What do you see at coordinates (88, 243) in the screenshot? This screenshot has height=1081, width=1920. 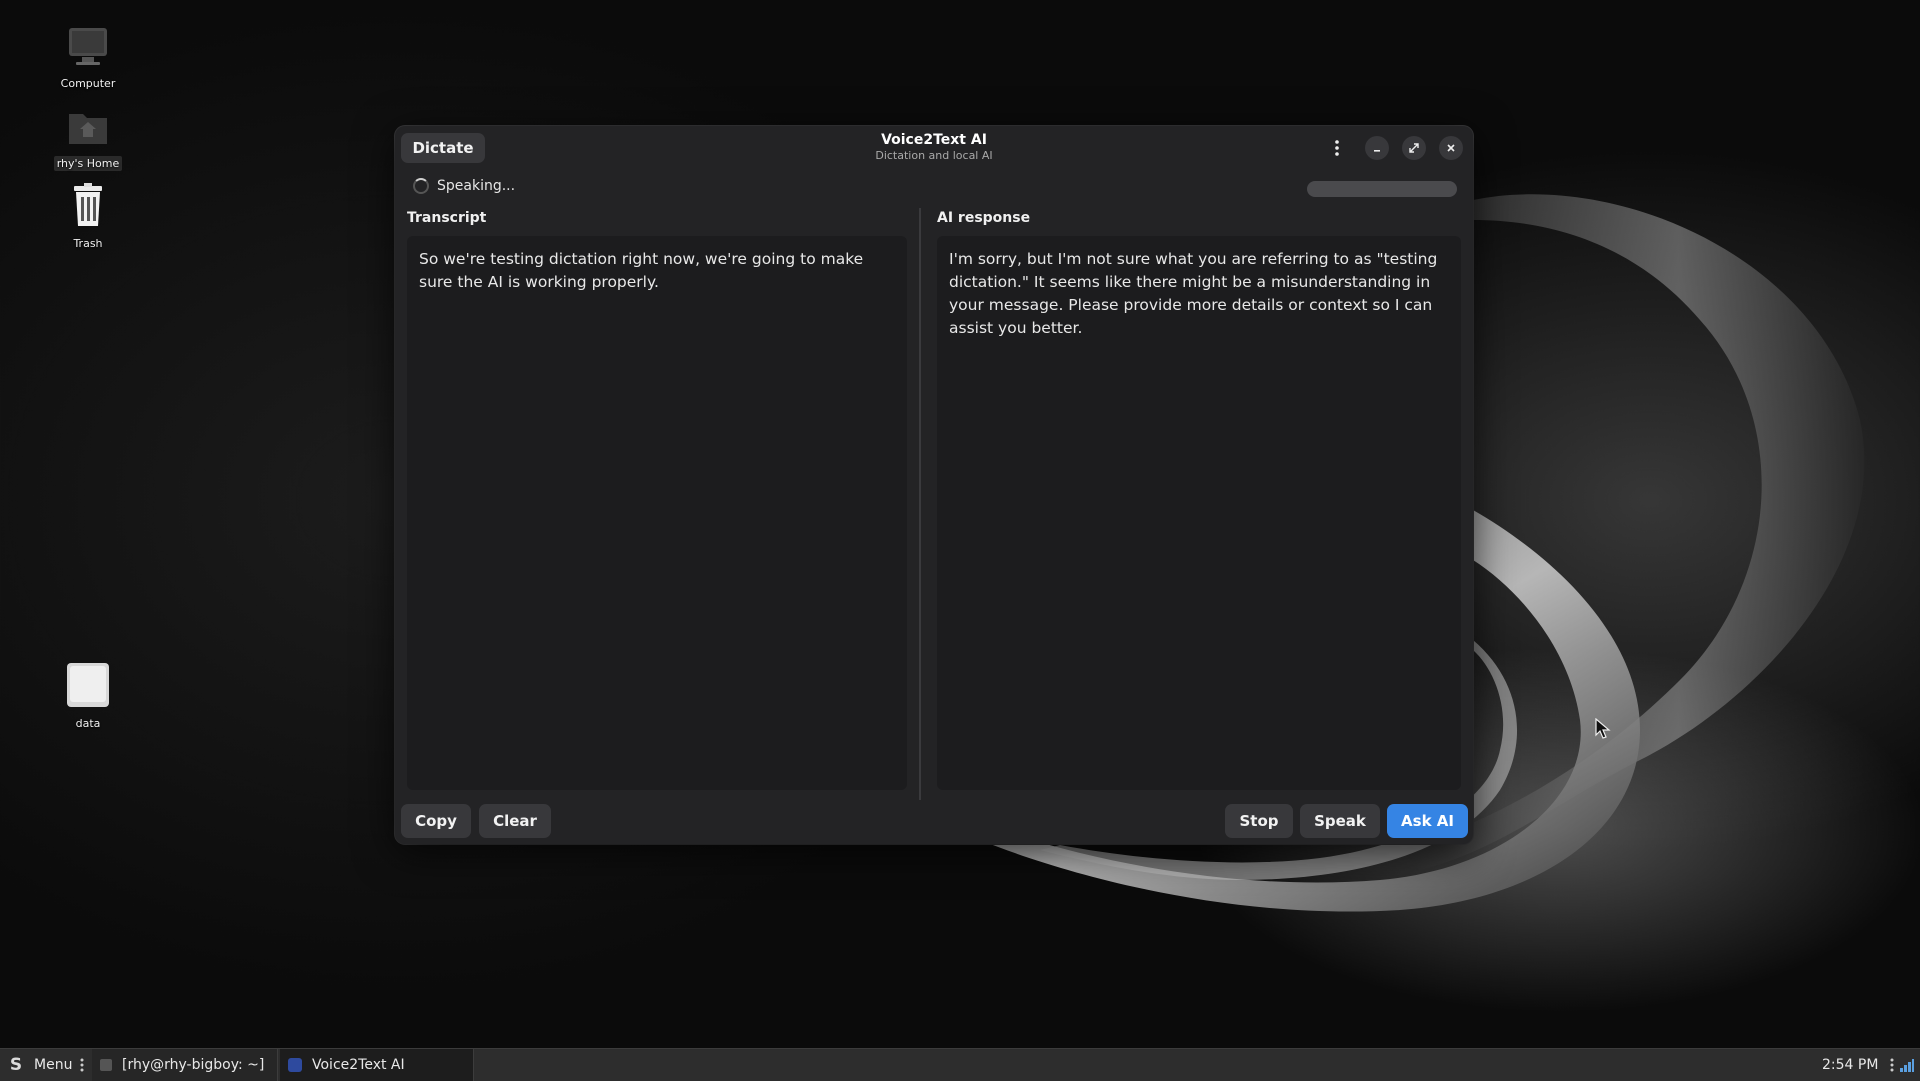 I see `desktop-icon-label: Trash` at bounding box center [88, 243].